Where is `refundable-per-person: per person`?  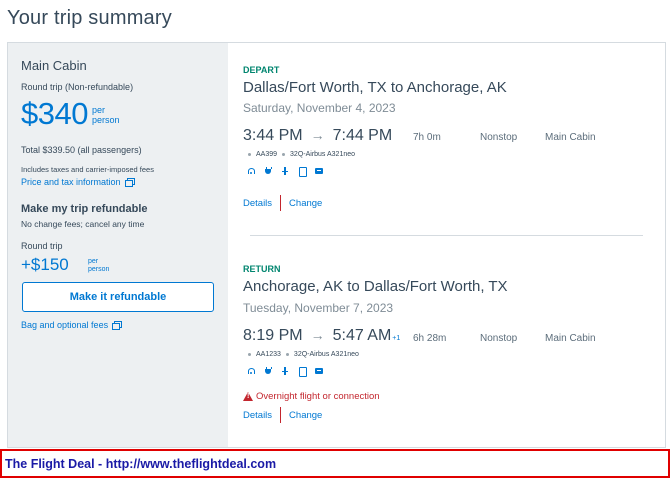
refundable-per-person: per person is located at coordinates (99, 265).